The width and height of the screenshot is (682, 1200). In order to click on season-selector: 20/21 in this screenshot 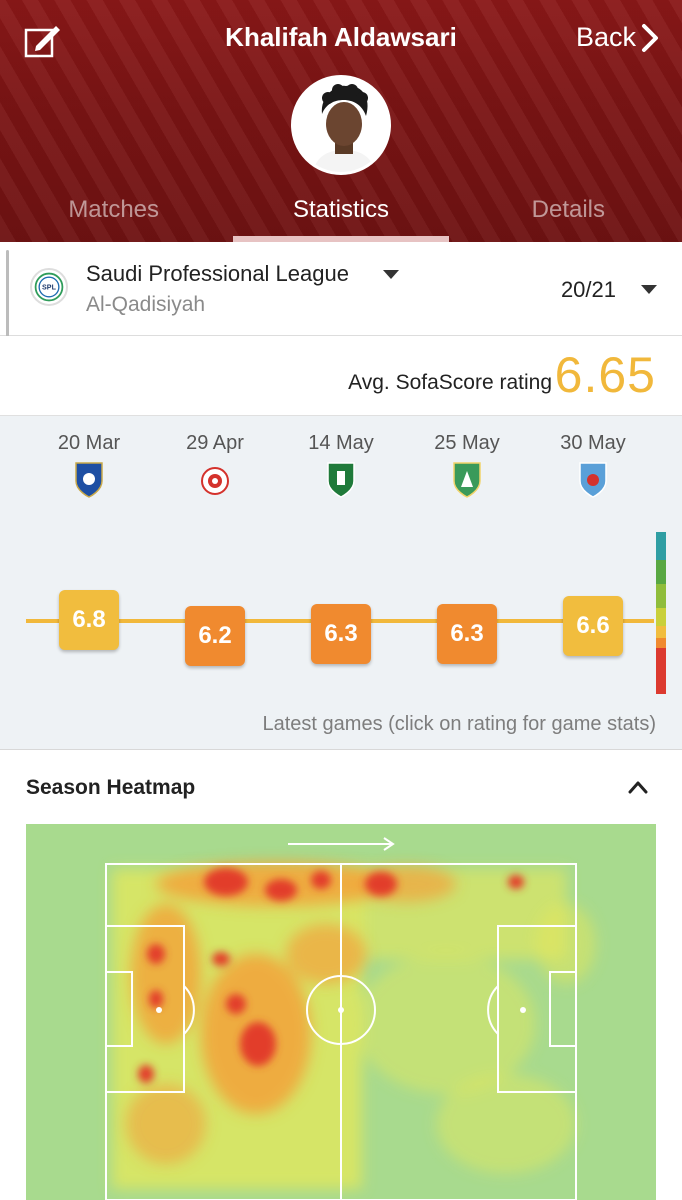, I will do `click(588, 290)`.